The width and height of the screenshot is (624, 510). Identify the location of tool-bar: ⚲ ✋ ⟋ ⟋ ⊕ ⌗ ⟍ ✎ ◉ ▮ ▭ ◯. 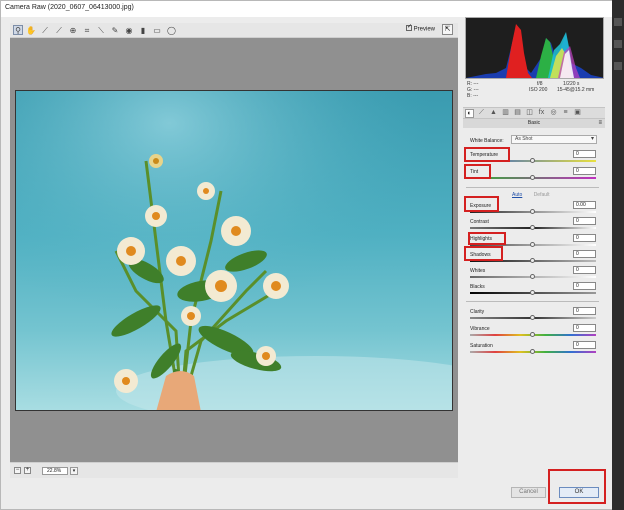
(234, 30).